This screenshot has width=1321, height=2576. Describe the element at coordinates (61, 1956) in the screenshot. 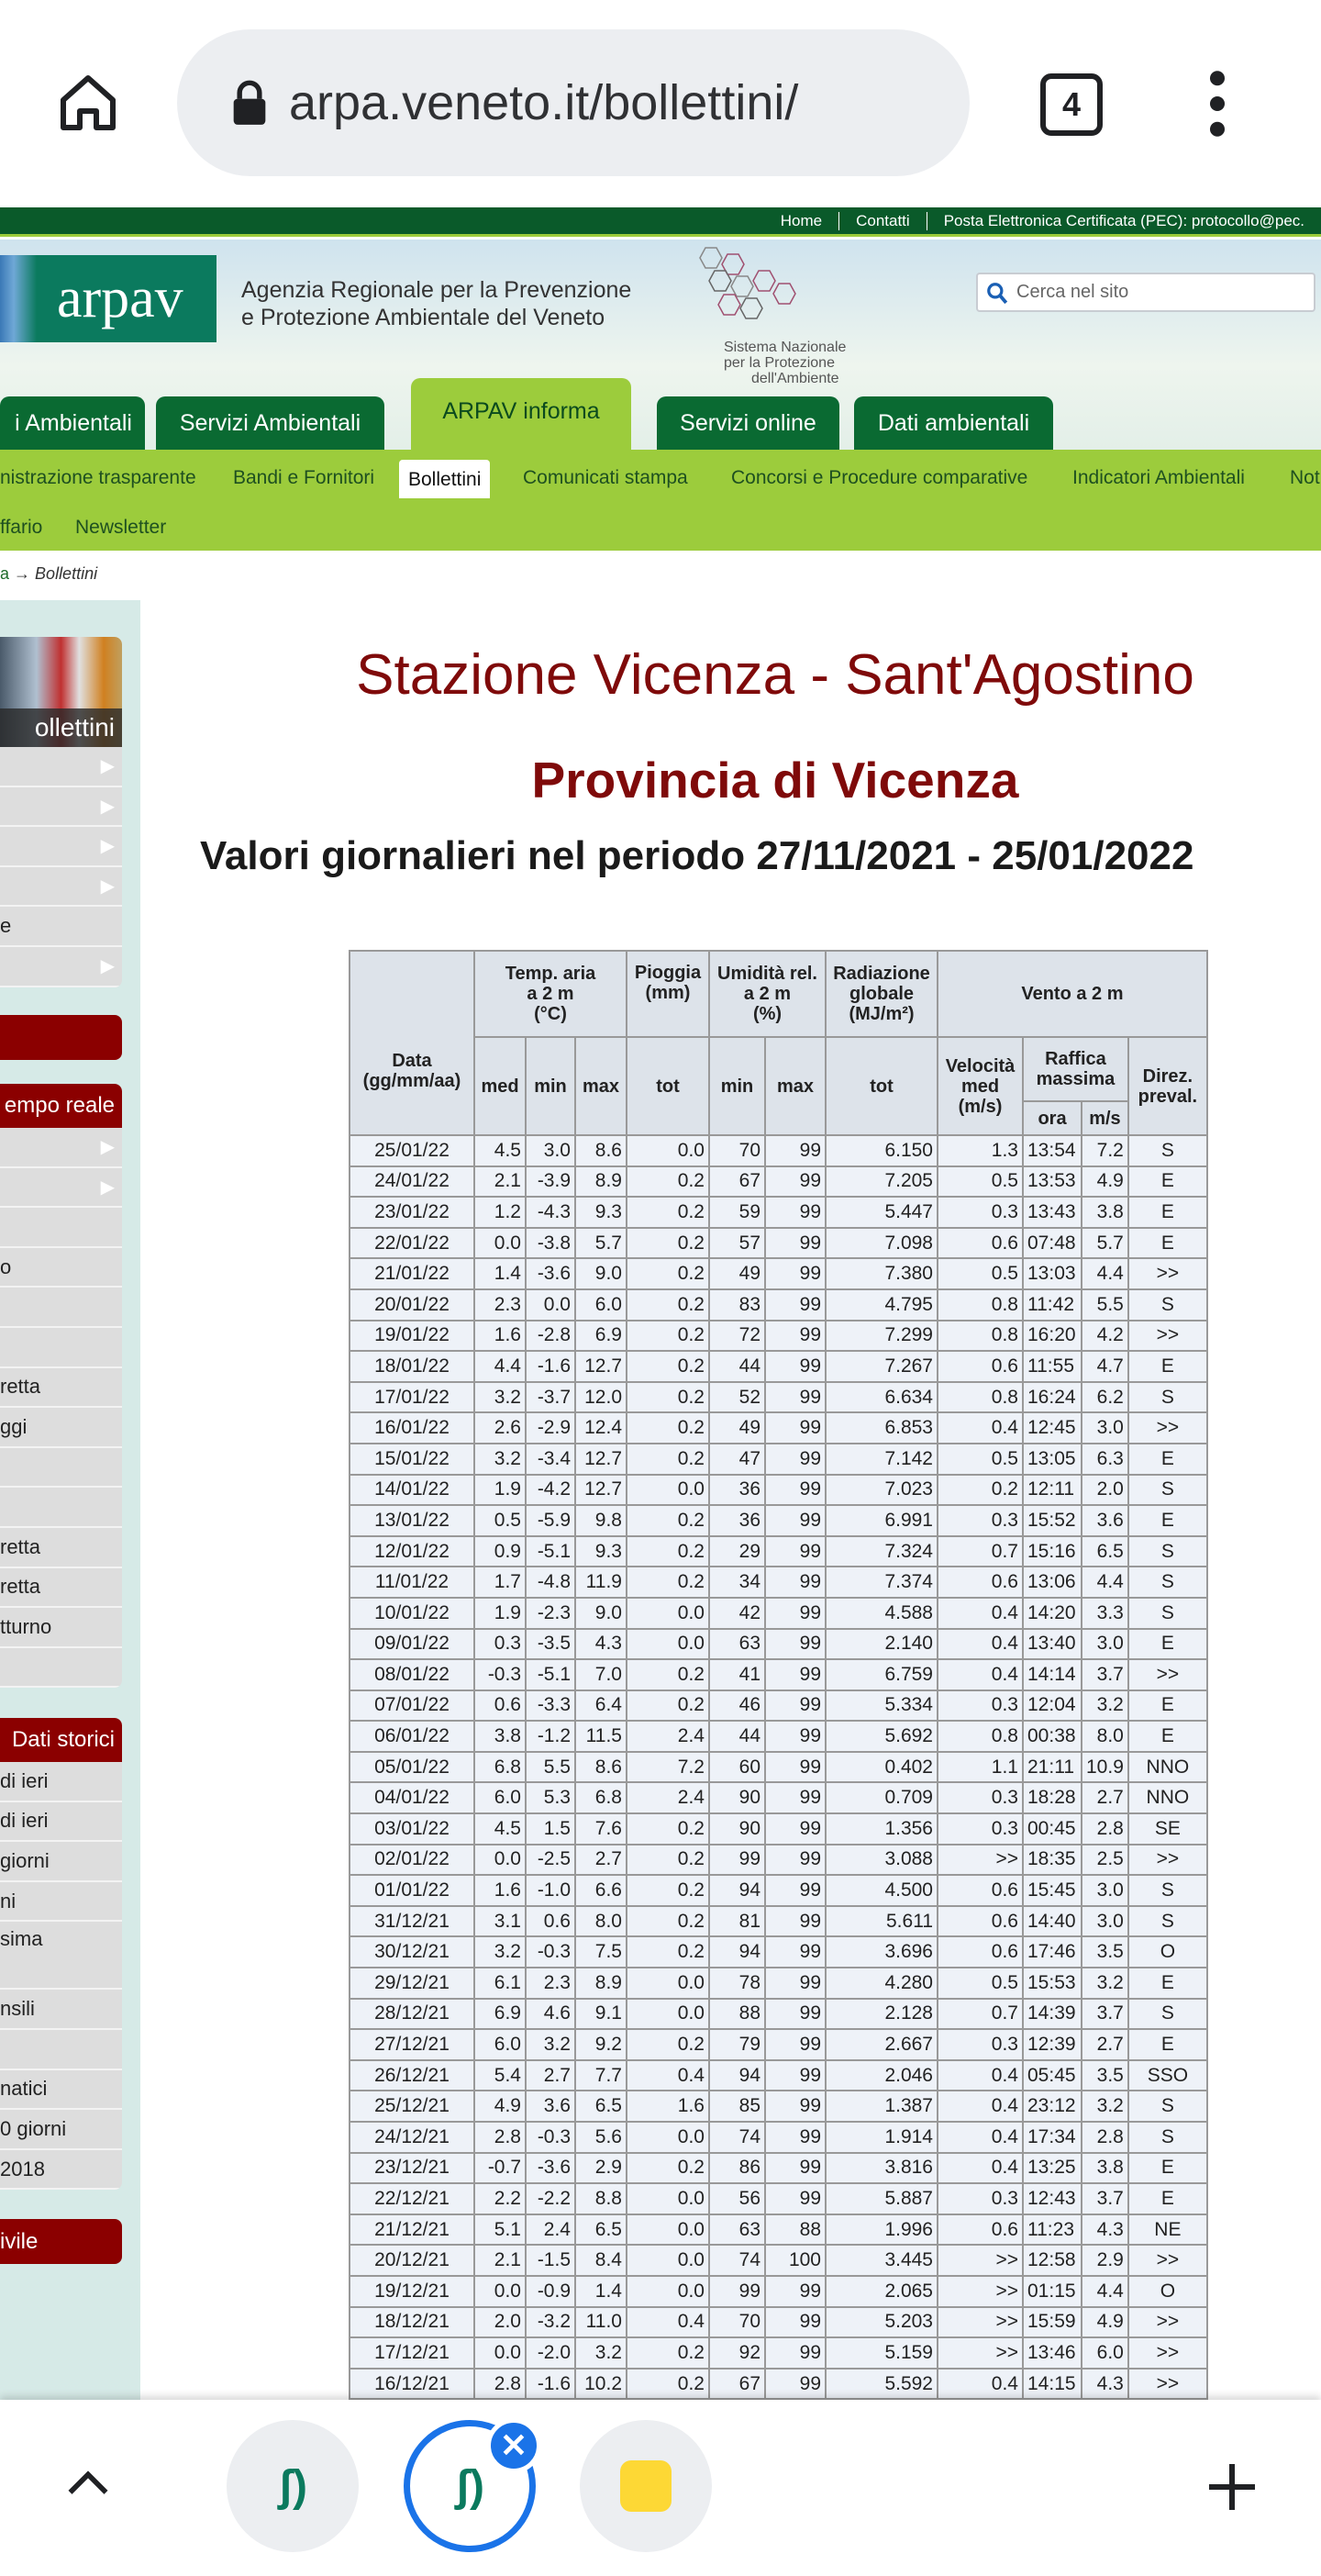

I see `sidebar-item: sima` at that location.